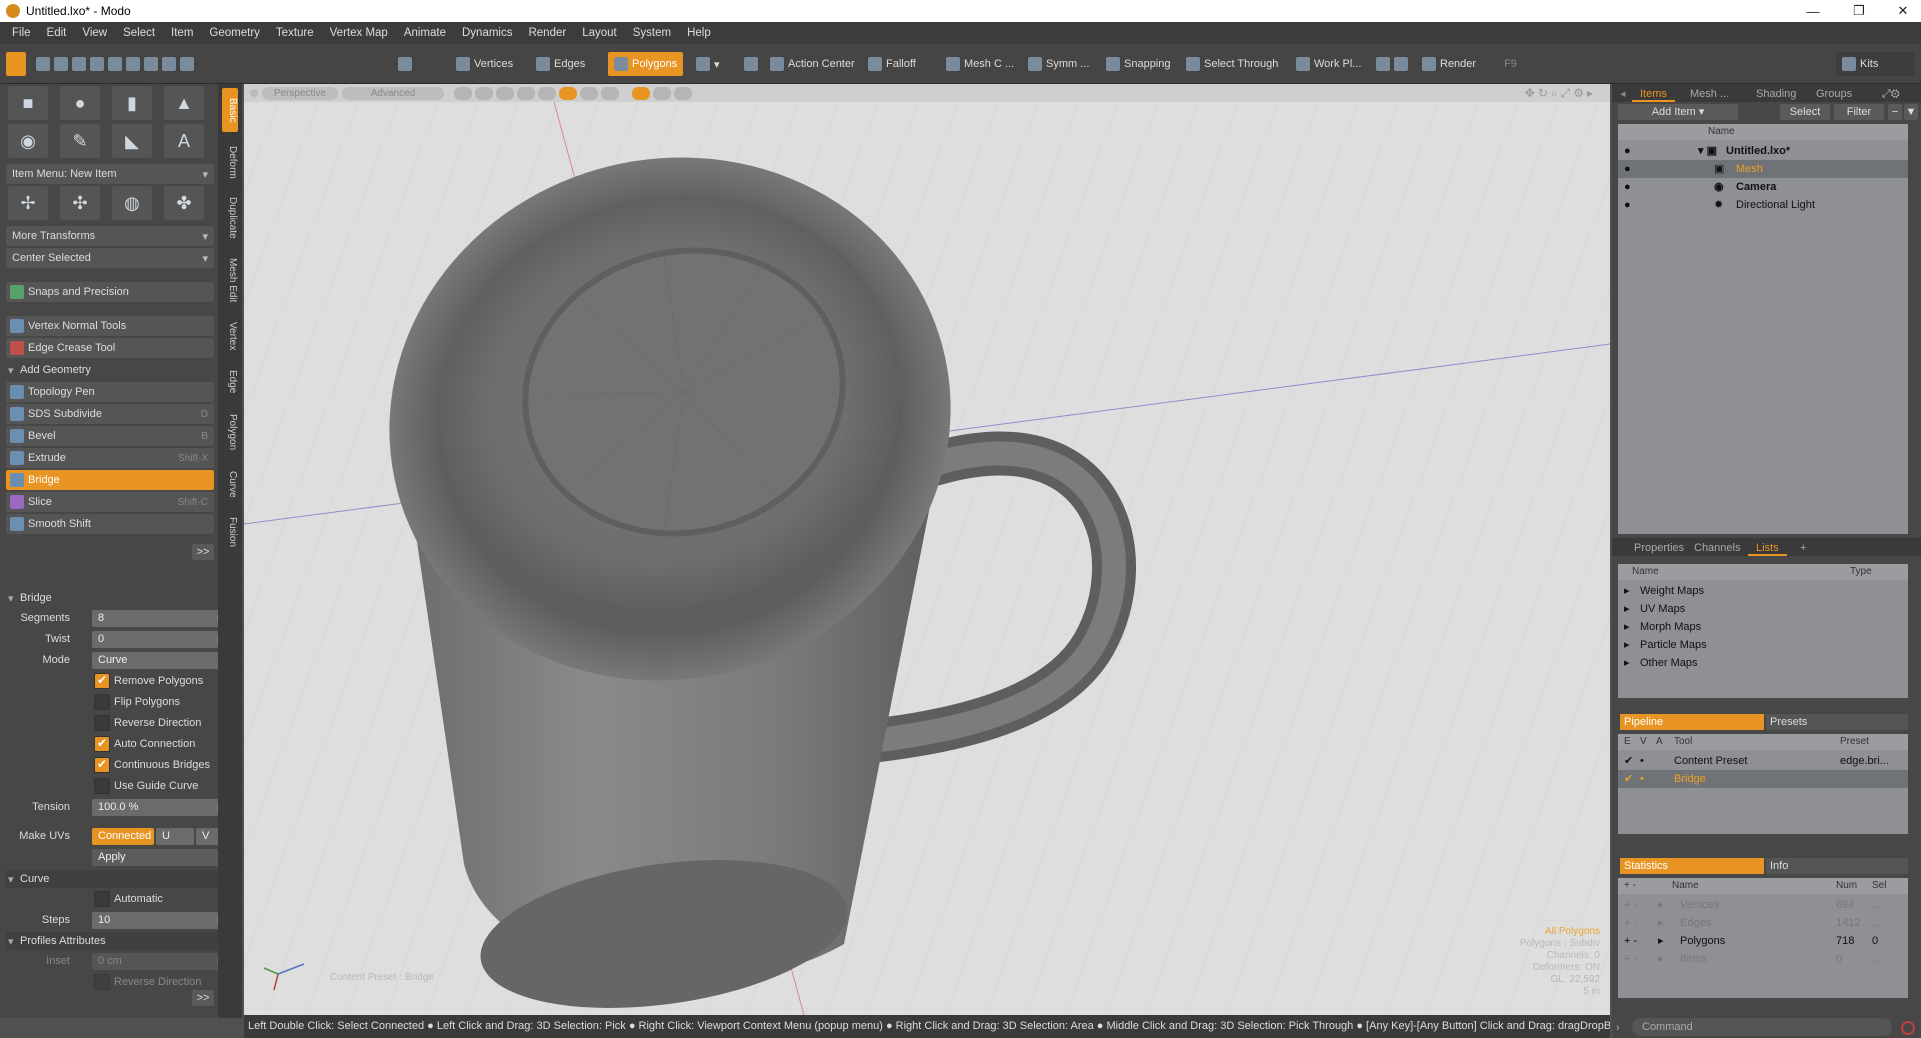 This screenshot has height=1038, width=1921. I want to click on smooth-shift-button: Smooth Shift, so click(110, 524).